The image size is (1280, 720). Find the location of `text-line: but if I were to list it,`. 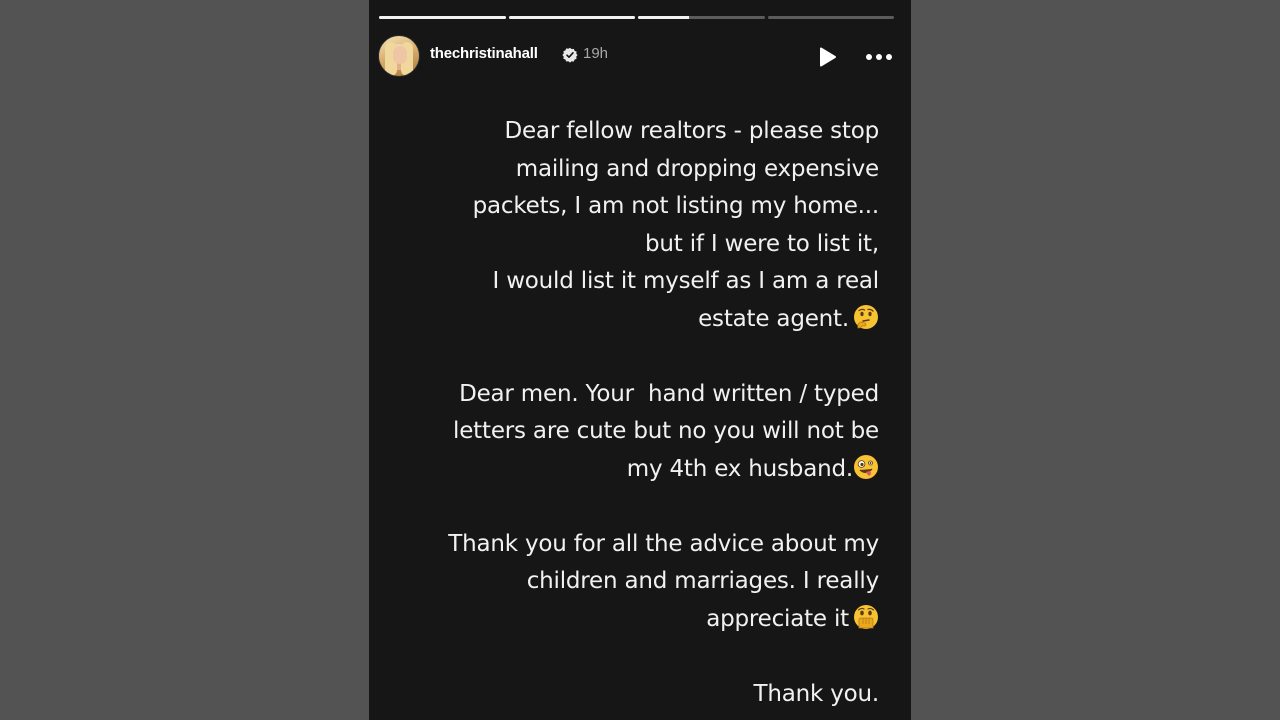

text-line: but if I were to list it, is located at coordinates (762, 243).